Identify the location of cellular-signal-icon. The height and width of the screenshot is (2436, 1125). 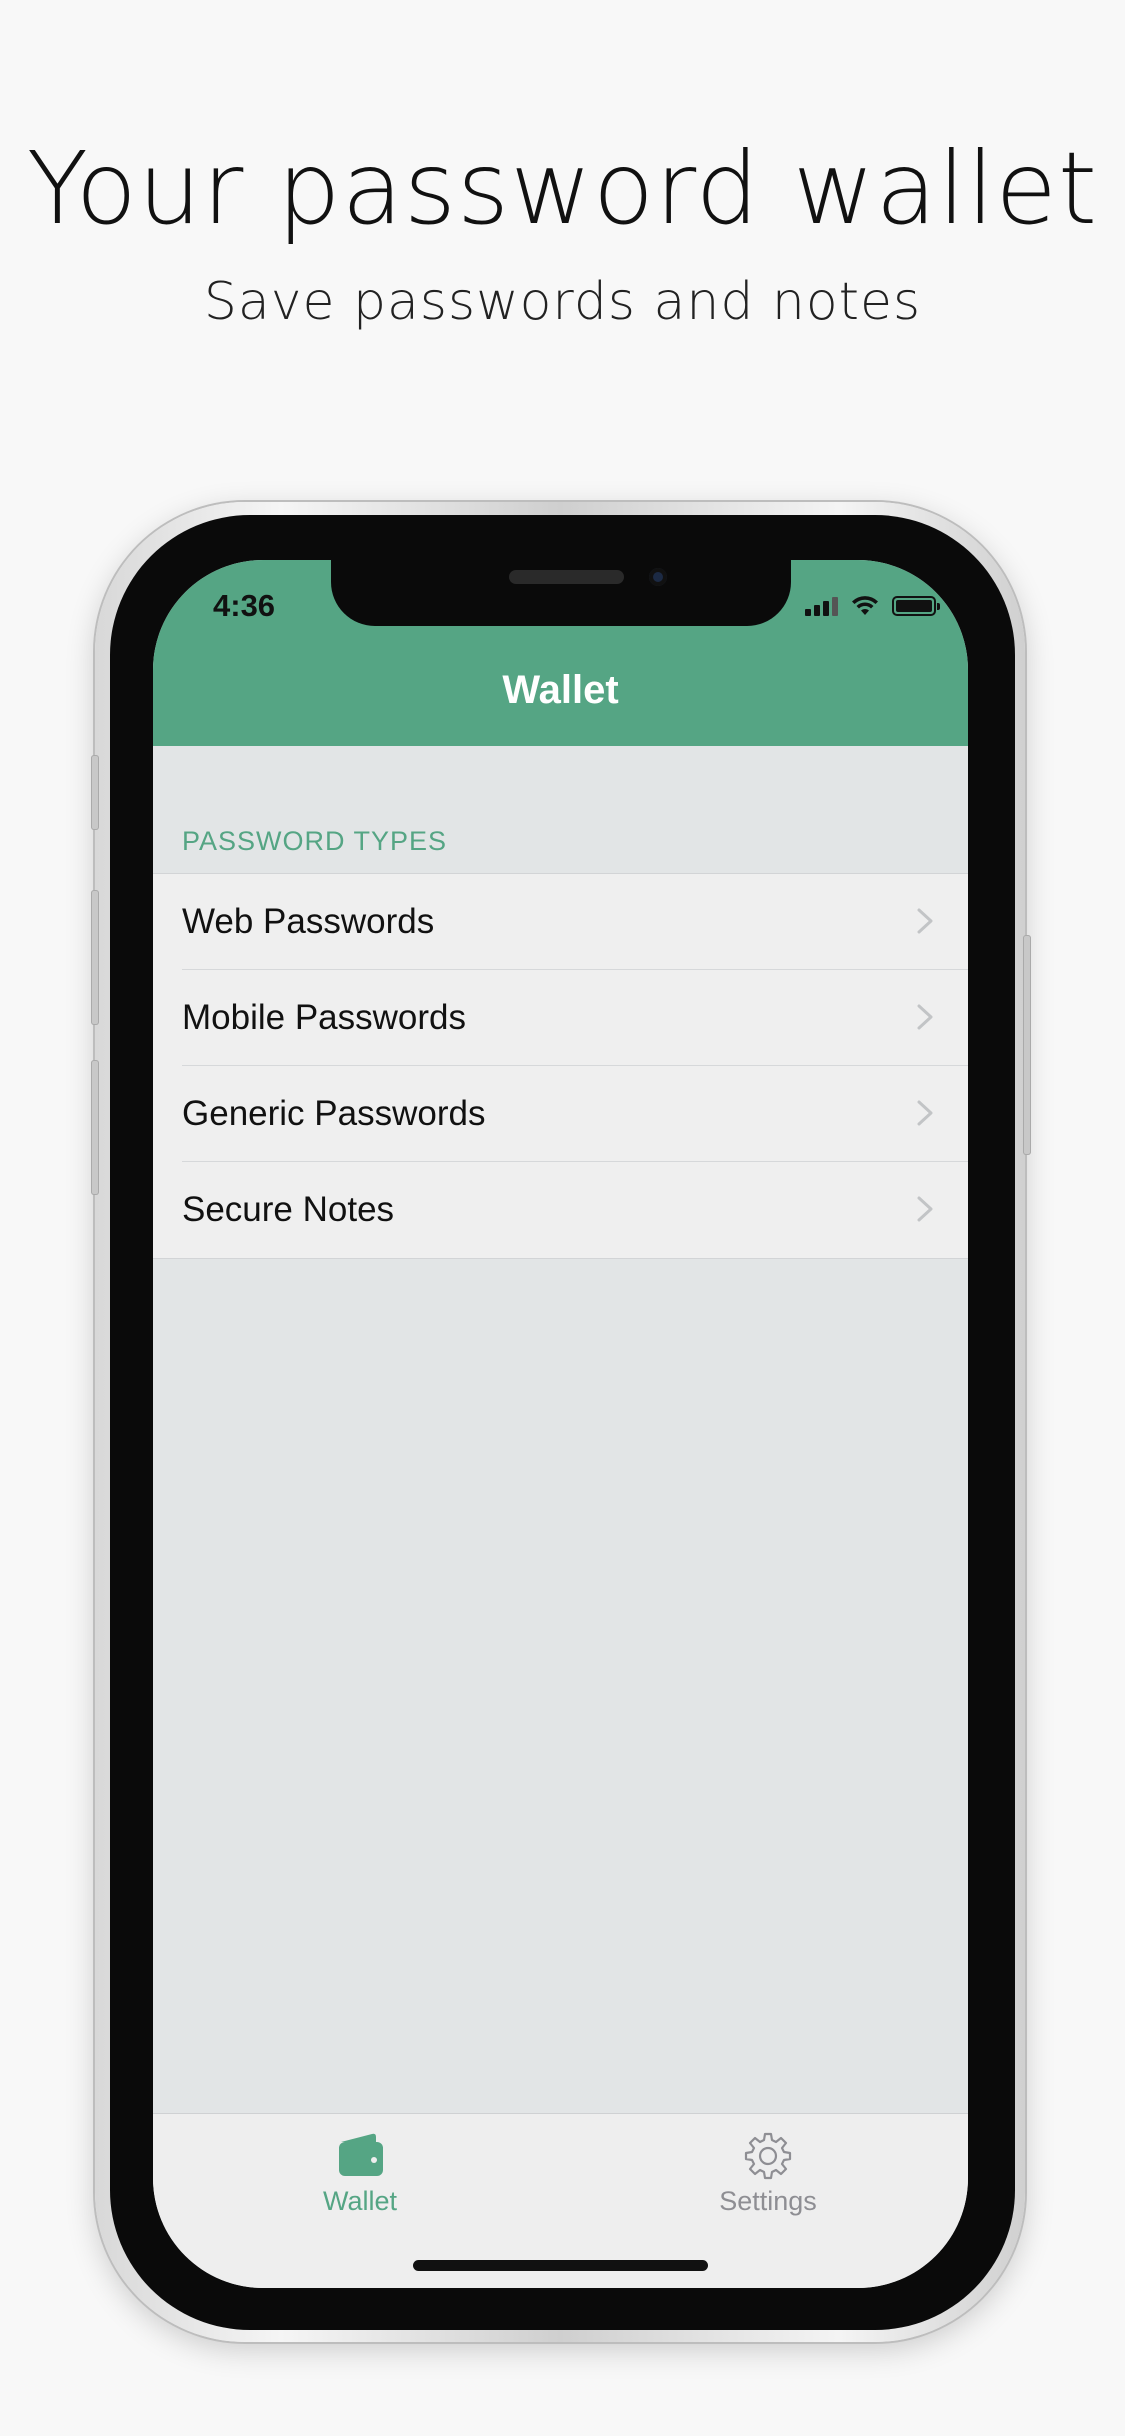
(821, 606).